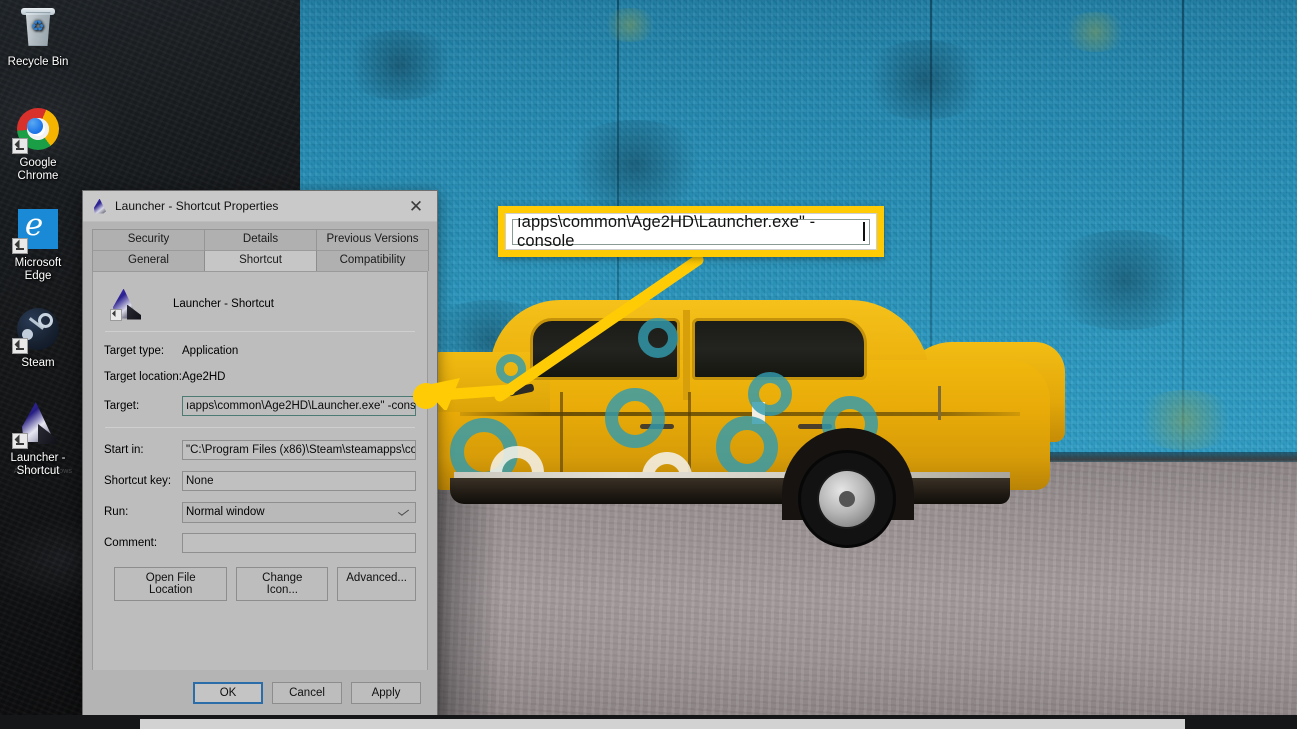  Describe the element at coordinates (204, 377) in the screenshot. I see `target-location-value: Age2HD` at that location.